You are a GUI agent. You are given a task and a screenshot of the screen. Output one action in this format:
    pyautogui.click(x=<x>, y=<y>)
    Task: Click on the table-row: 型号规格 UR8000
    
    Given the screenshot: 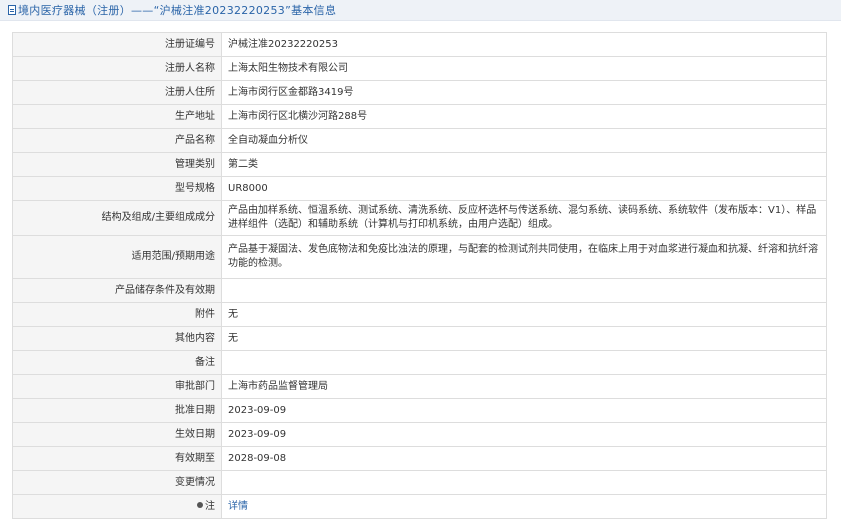 What is the action you would take?
    pyautogui.click(x=419, y=188)
    